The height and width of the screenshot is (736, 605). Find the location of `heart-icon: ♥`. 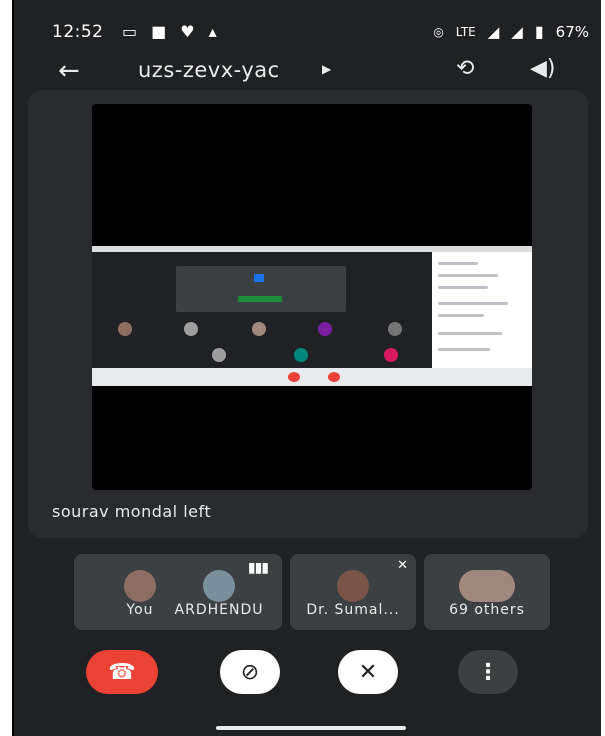

heart-icon: ♥ is located at coordinates (187, 31).